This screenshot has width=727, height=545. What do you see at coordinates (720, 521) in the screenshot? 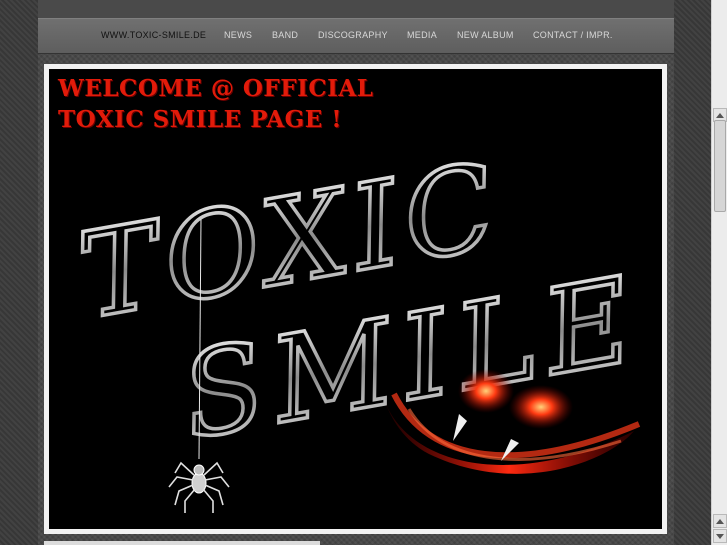
I see `arrow-up-icon` at bounding box center [720, 521].